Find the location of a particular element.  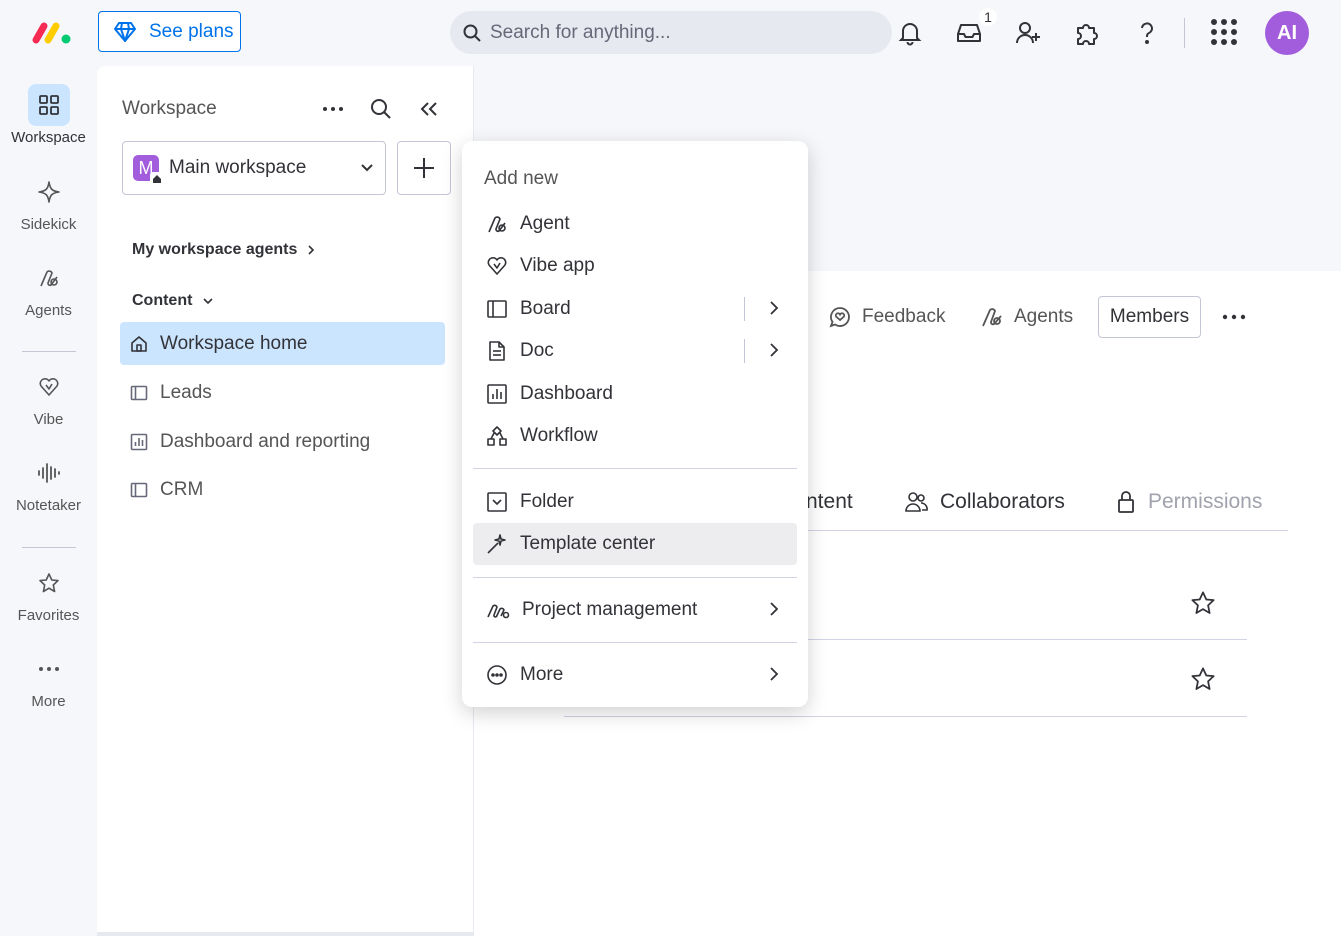

rail-item-label: Agents is located at coordinates (48, 310).